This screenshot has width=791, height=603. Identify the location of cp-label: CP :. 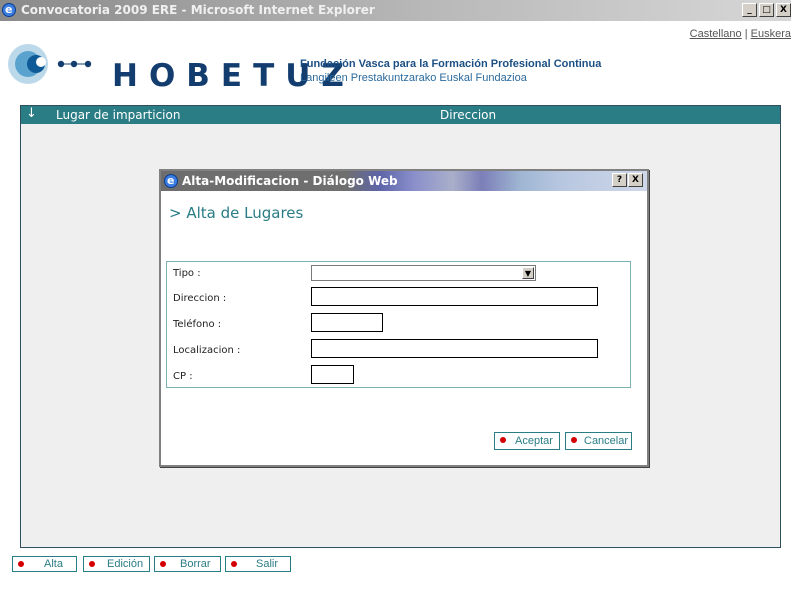
(183, 376).